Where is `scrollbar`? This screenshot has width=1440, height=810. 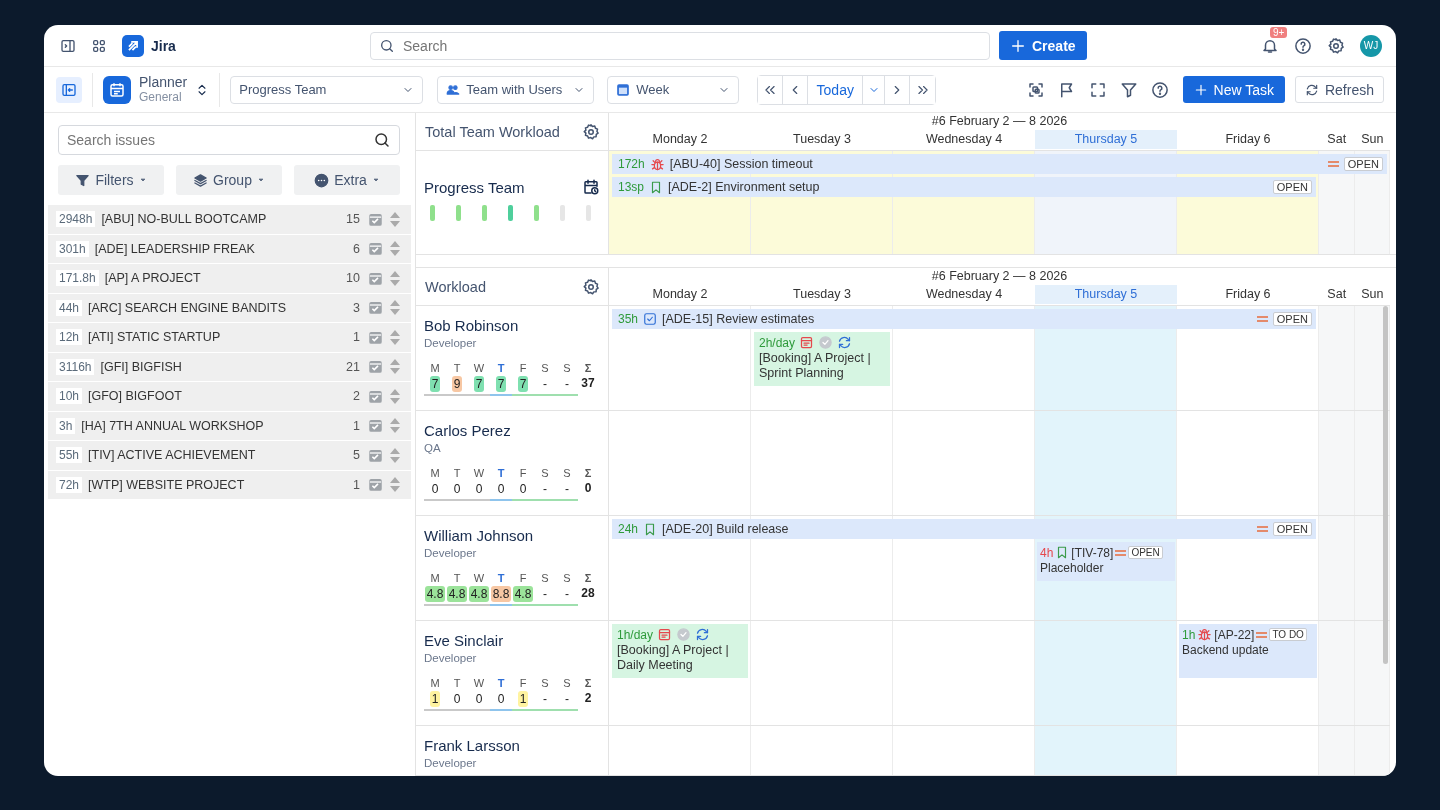 scrollbar is located at coordinates (1385, 485).